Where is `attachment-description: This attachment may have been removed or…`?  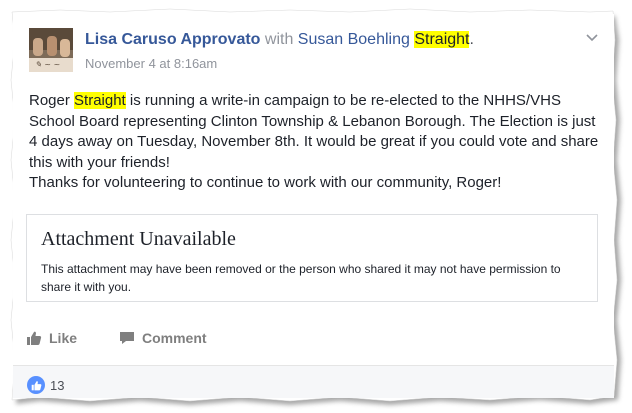
attachment-description: This attachment may have been removed or… is located at coordinates (301, 278).